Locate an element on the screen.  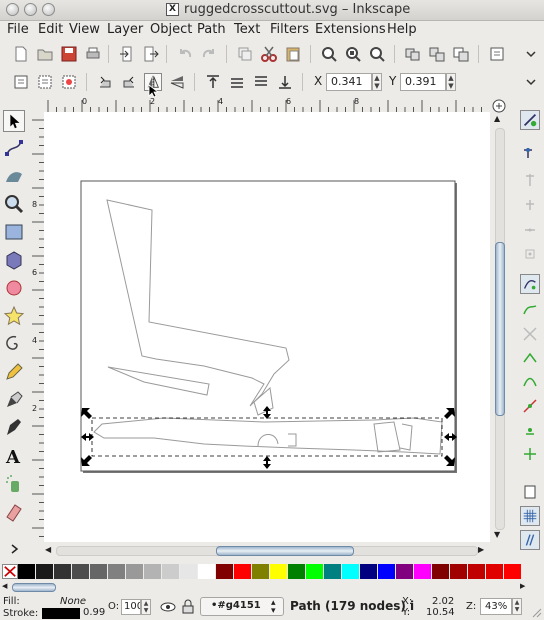
y-coordinate-input: 0.391 is located at coordinates (423, 82).